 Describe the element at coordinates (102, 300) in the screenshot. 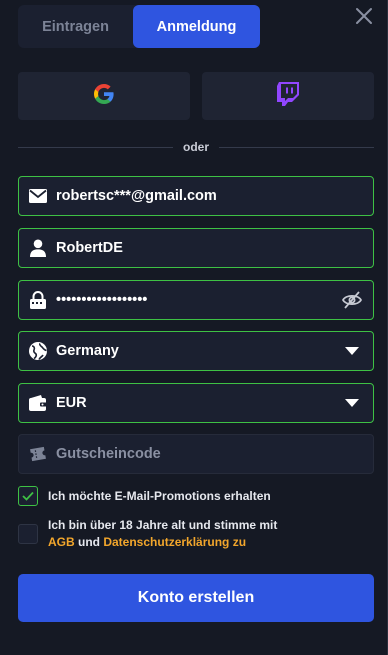

I see `password-value: ••••••••••••••••••` at that location.